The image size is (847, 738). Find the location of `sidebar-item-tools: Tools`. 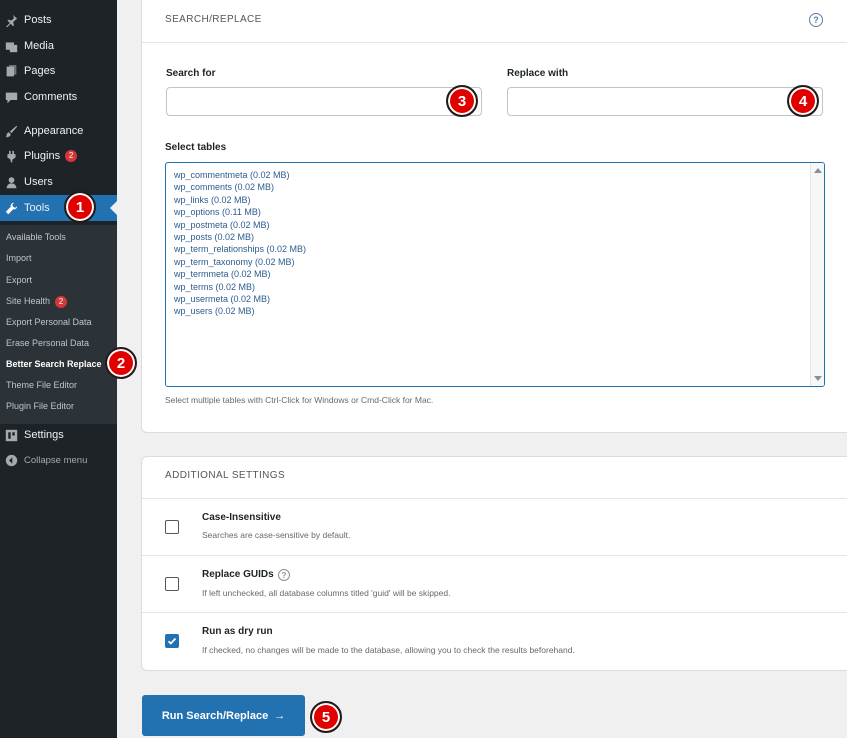

sidebar-item-tools: Tools is located at coordinates (58, 208).